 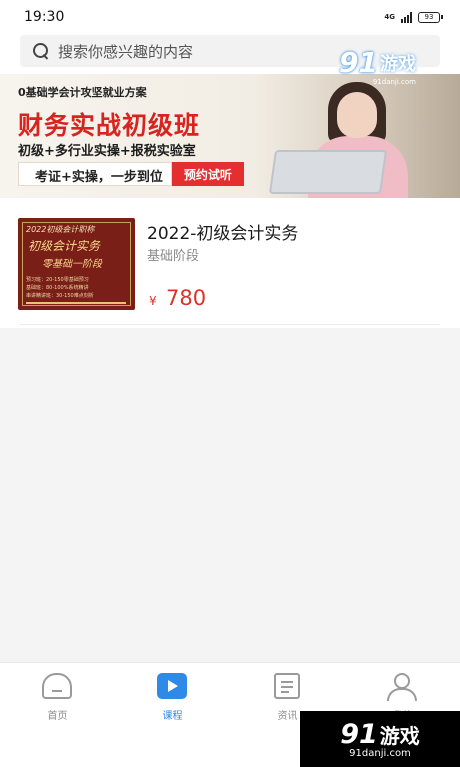 What do you see at coordinates (44, 17) in the screenshot?
I see `status-time: 19:30` at bounding box center [44, 17].